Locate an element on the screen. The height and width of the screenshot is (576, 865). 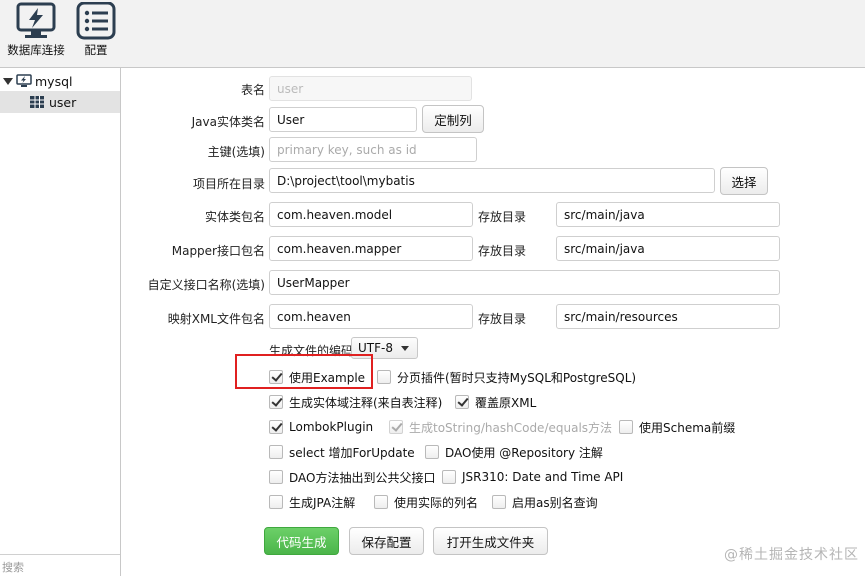
tostring-label: 生成toString/hashCode/equals方法 is located at coordinates (511, 427).